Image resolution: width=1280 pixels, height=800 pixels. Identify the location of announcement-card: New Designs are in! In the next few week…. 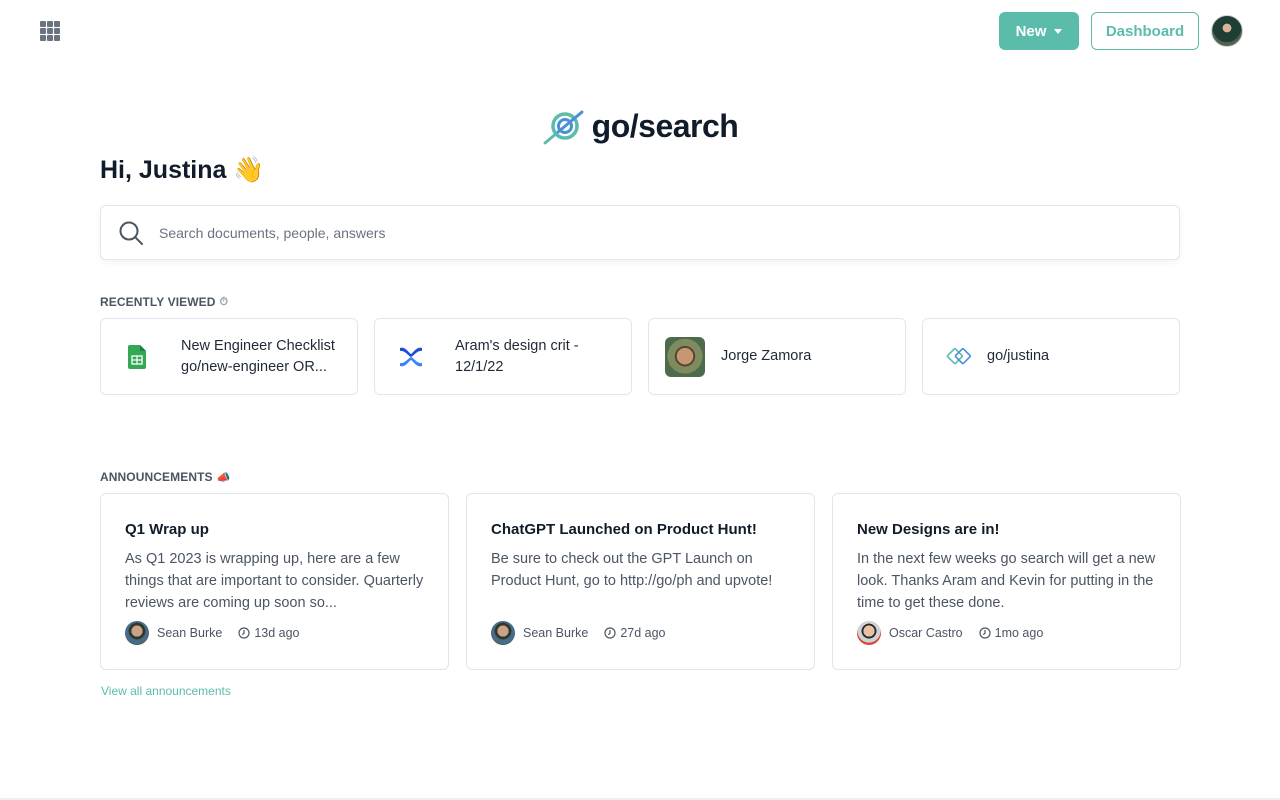
(1006, 581).